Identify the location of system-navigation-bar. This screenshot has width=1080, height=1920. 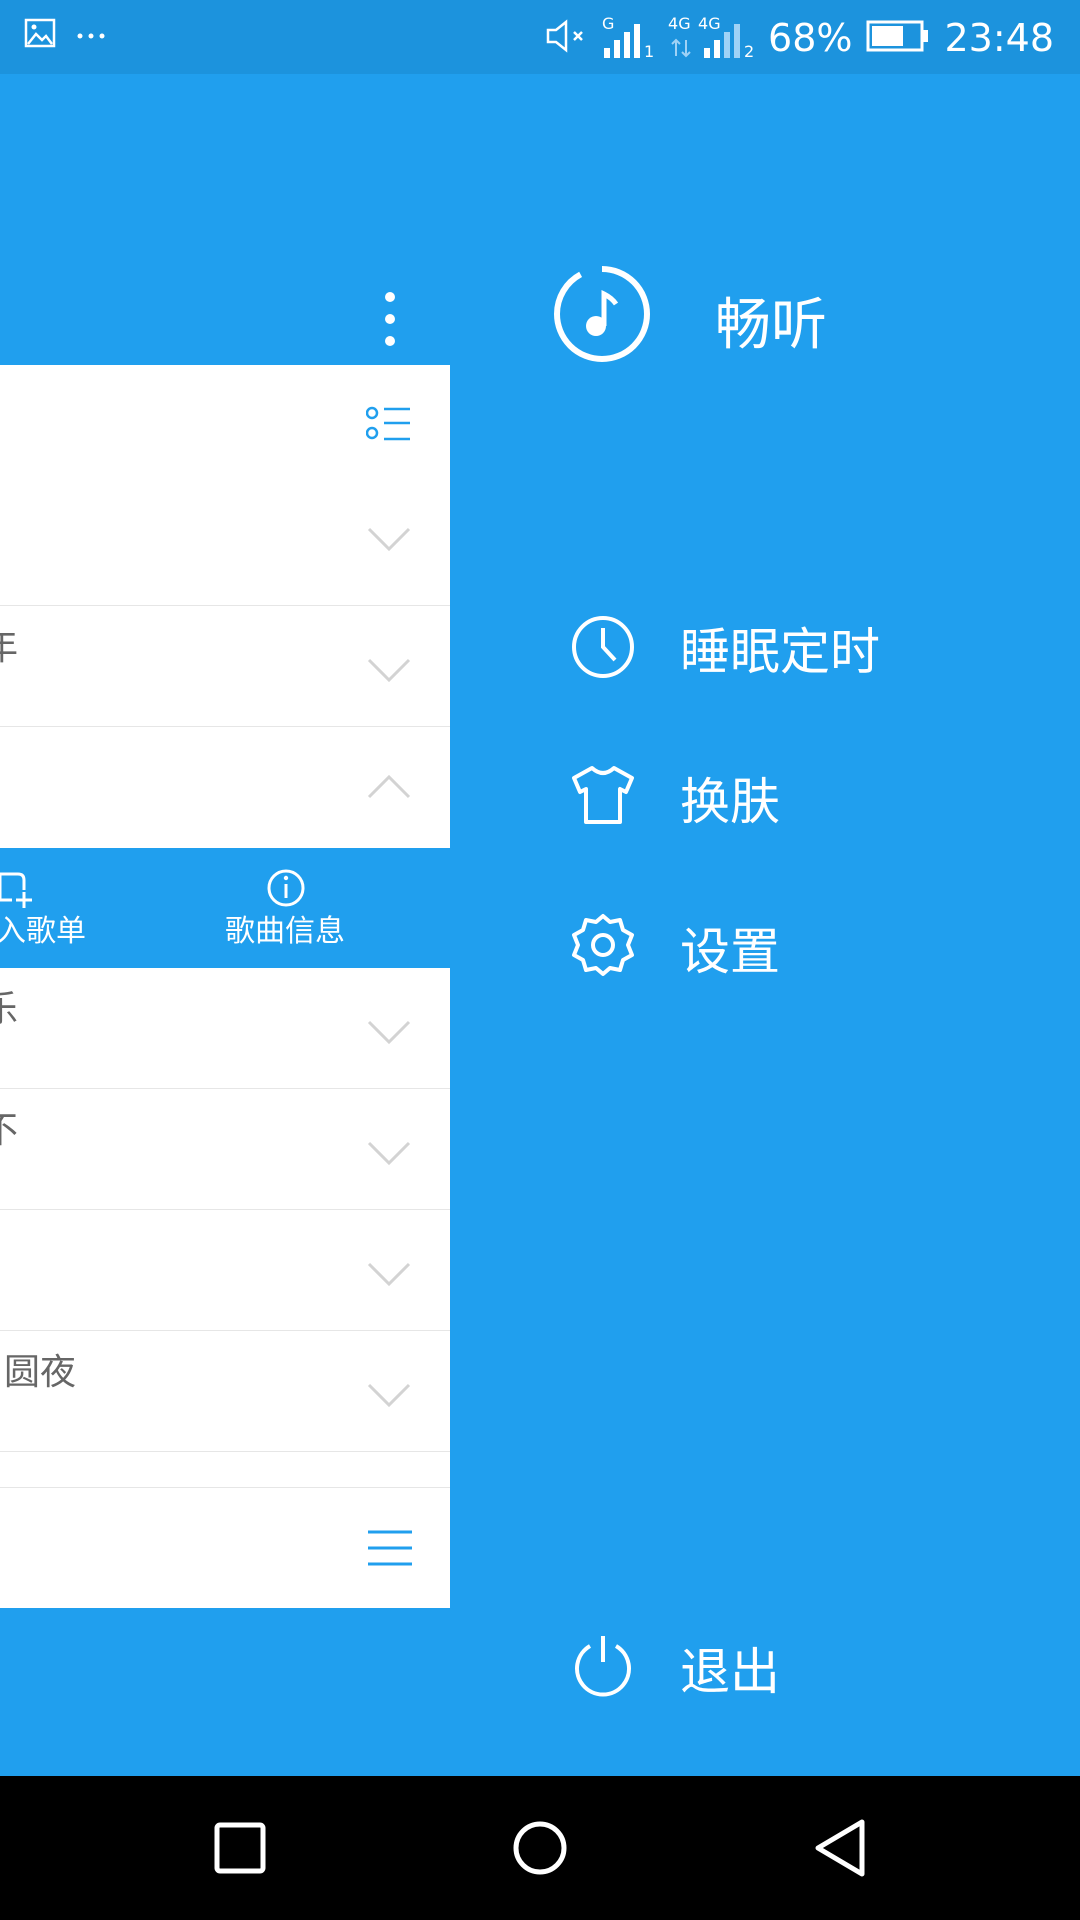
(540, 1848).